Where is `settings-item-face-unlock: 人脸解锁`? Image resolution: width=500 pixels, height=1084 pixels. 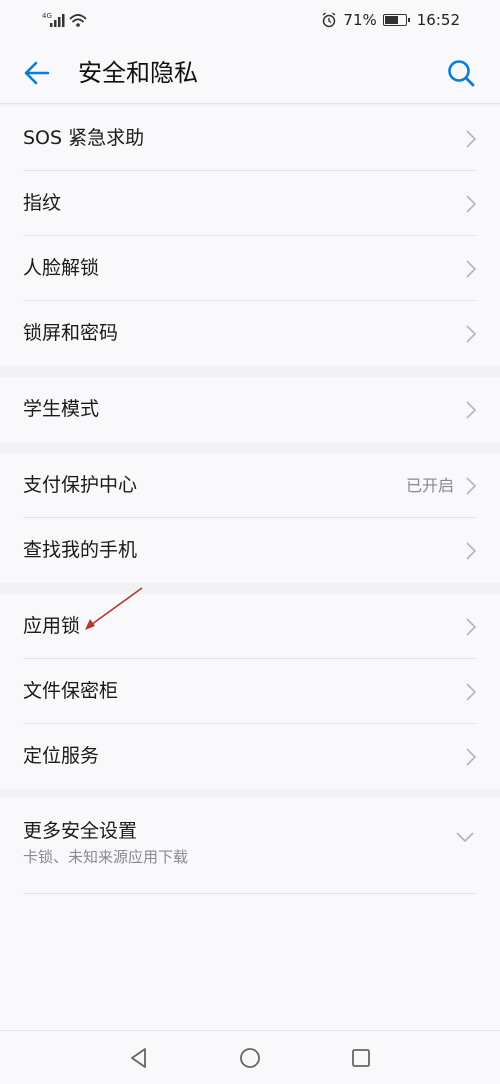 settings-item-face-unlock: 人脸解锁 is located at coordinates (250, 268).